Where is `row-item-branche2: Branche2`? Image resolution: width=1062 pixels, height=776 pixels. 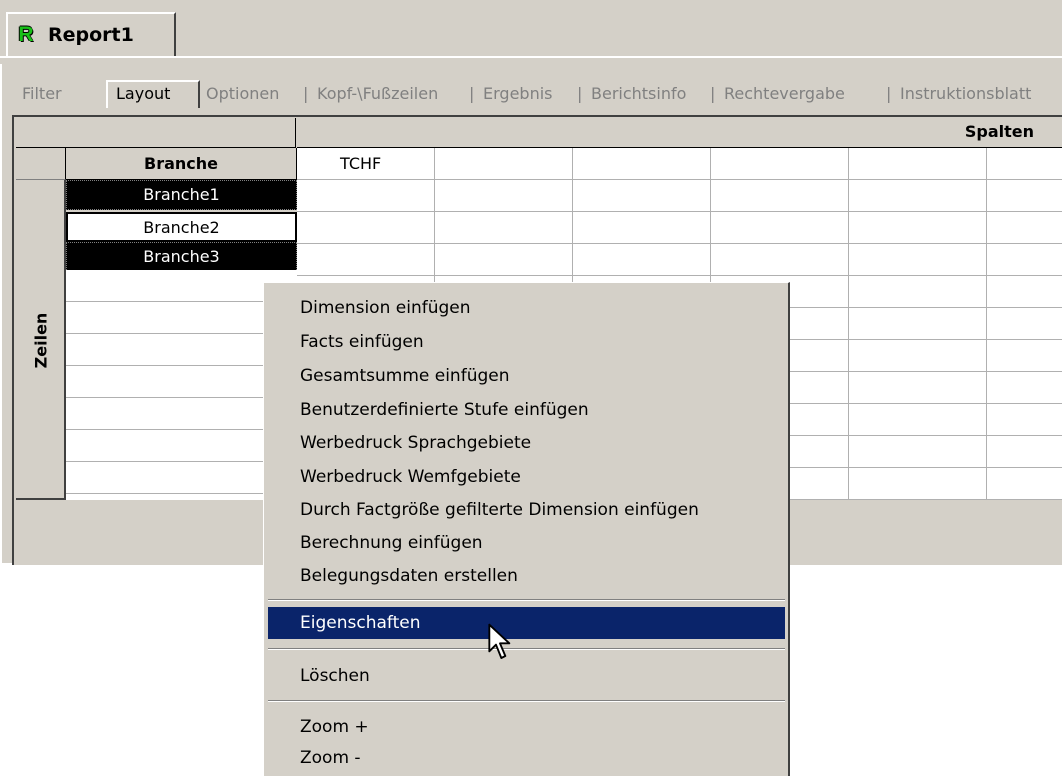 row-item-branche2: Branche2 is located at coordinates (181, 227).